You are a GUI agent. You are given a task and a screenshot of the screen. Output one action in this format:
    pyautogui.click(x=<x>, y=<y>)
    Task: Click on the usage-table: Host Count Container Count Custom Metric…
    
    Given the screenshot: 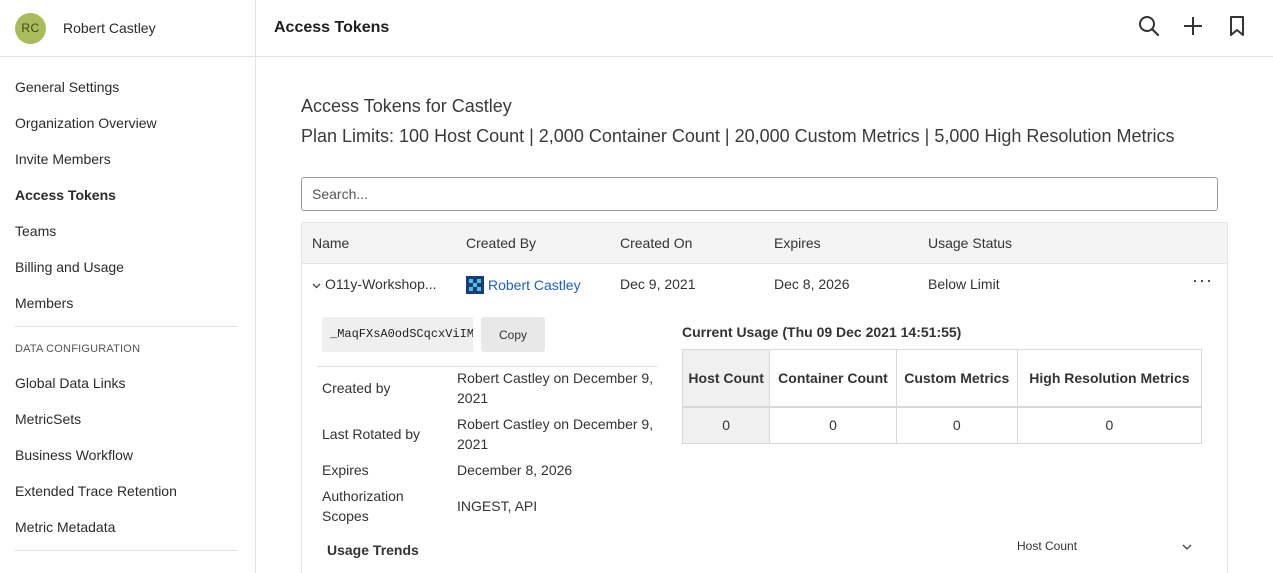 What is the action you would take?
    pyautogui.click(x=942, y=396)
    